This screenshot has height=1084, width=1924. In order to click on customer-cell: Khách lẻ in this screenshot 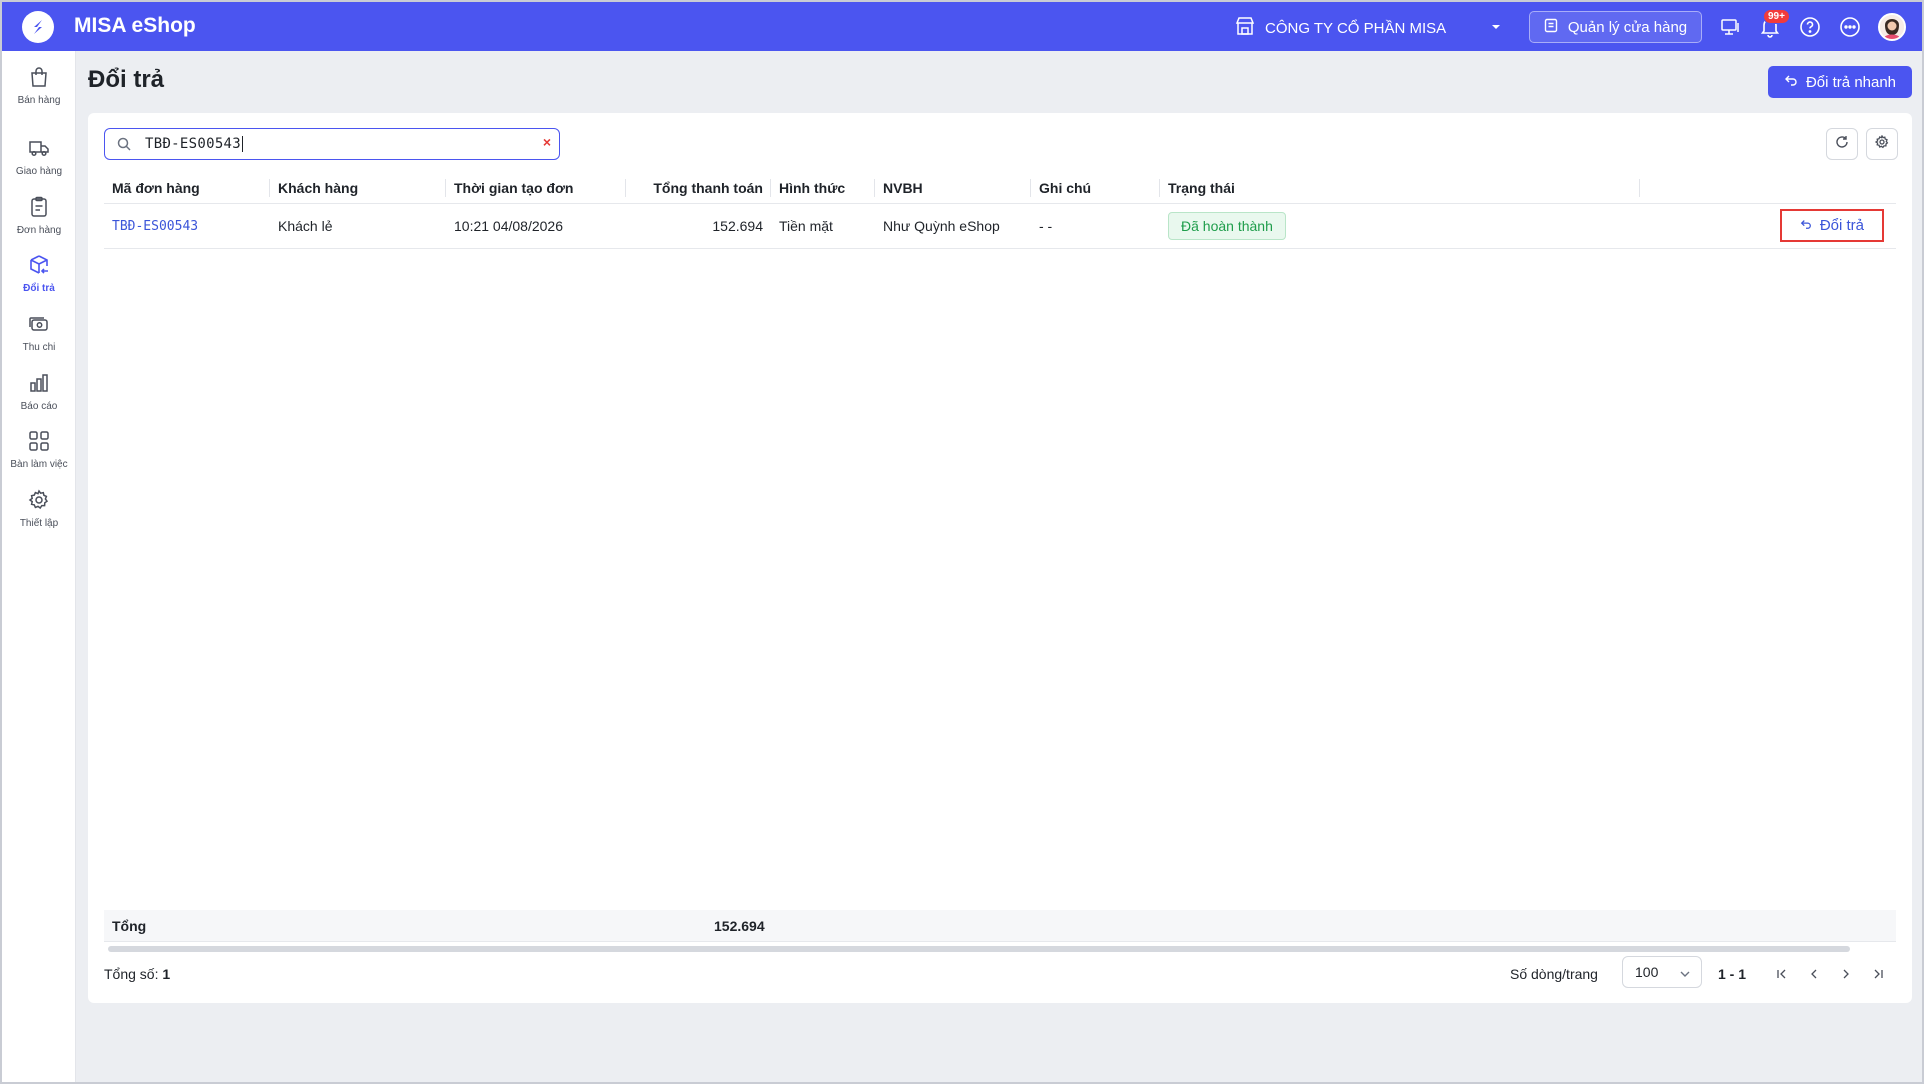, I will do `click(358, 226)`.